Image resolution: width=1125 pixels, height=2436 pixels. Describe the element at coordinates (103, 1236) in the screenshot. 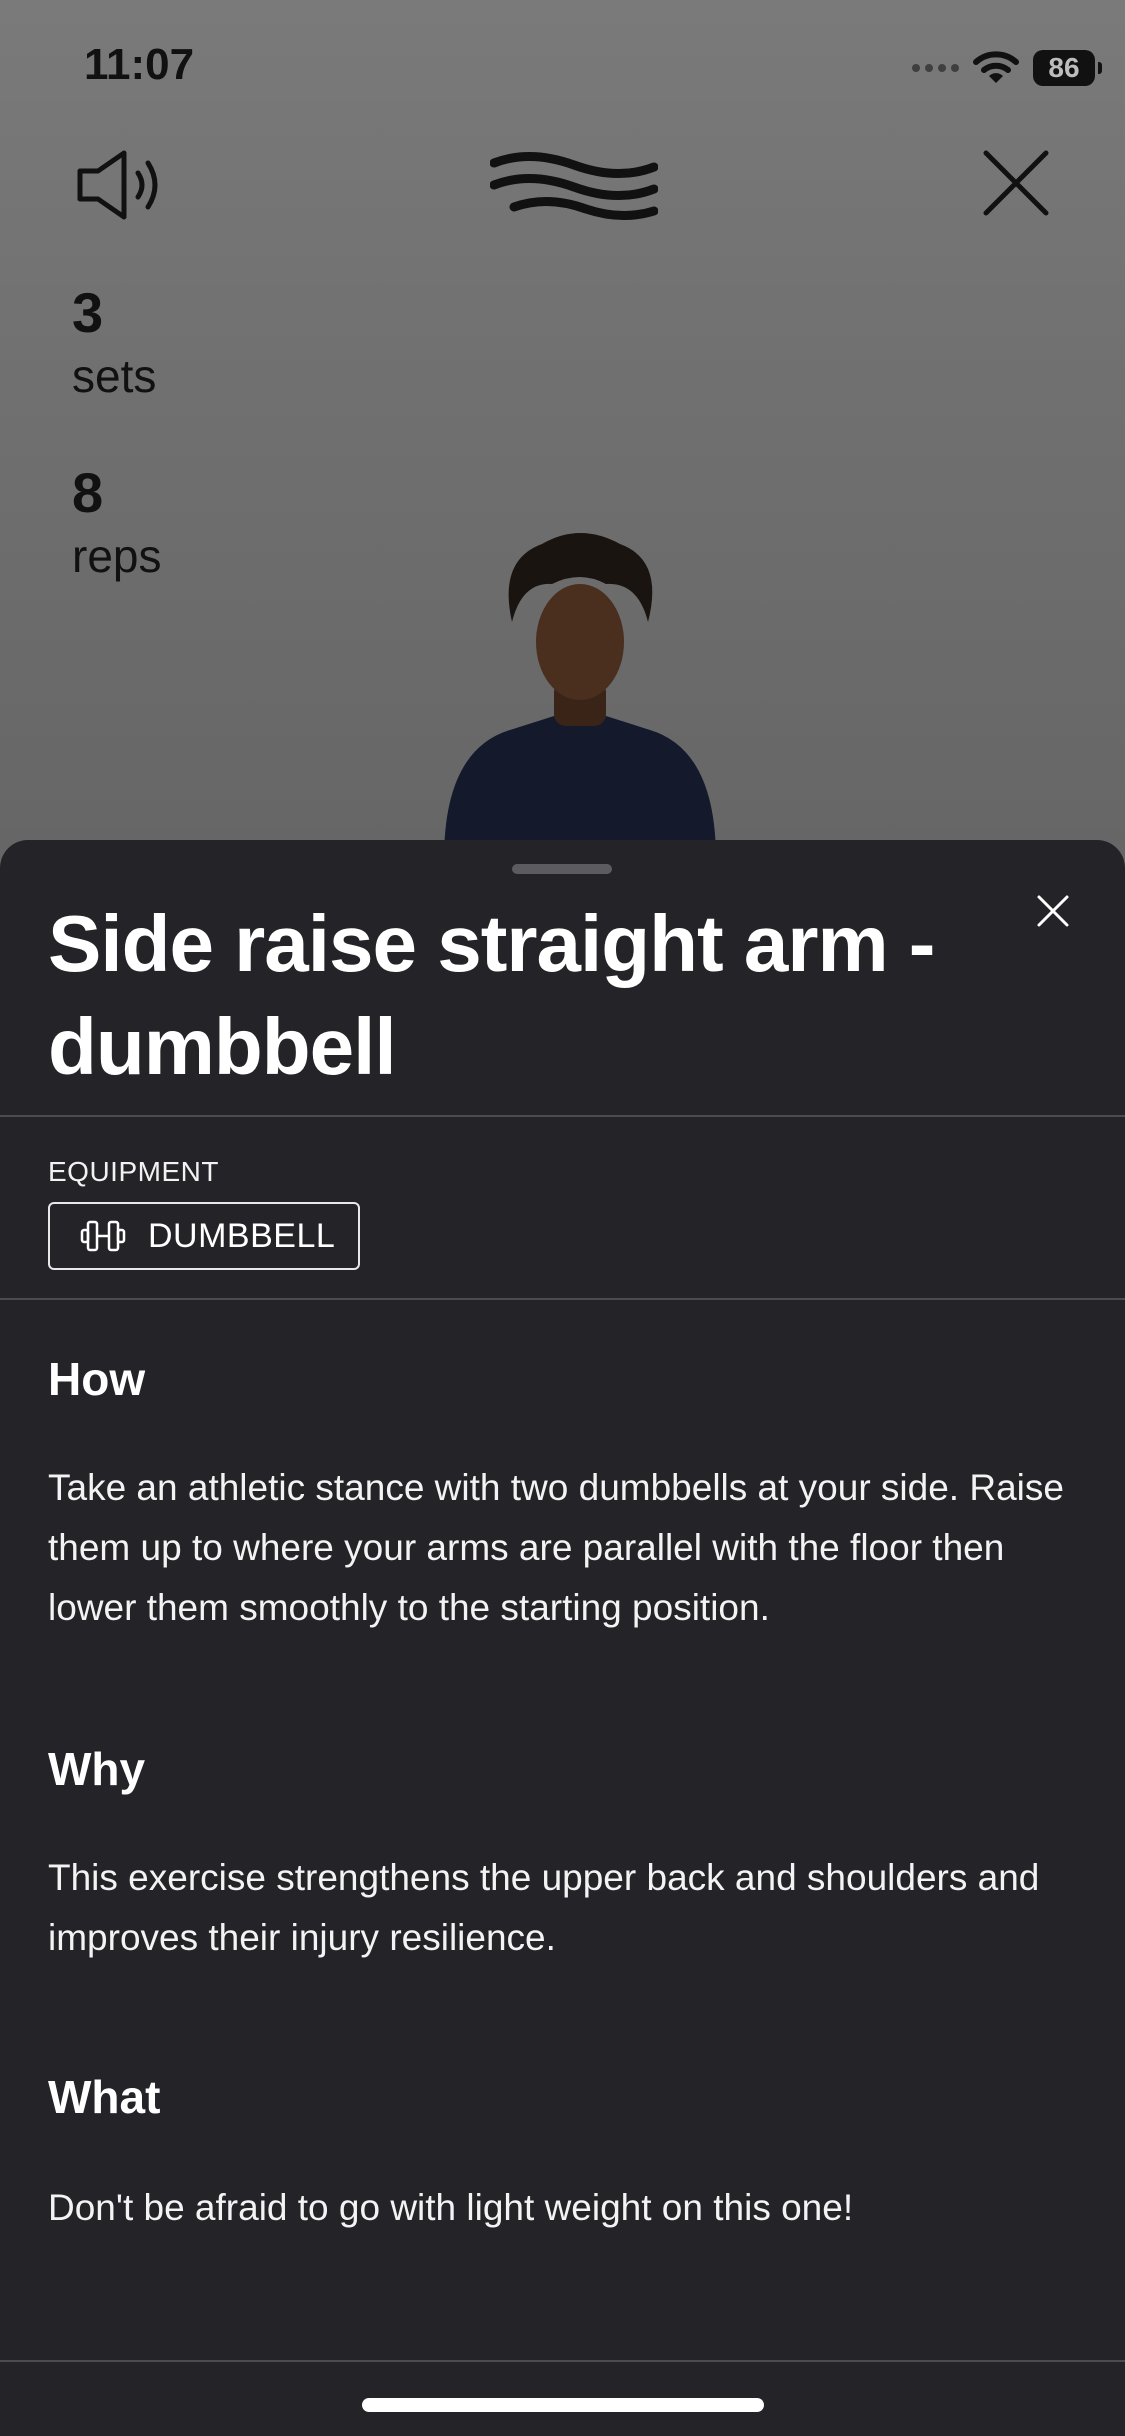

I see `dumbbell-icon` at that location.